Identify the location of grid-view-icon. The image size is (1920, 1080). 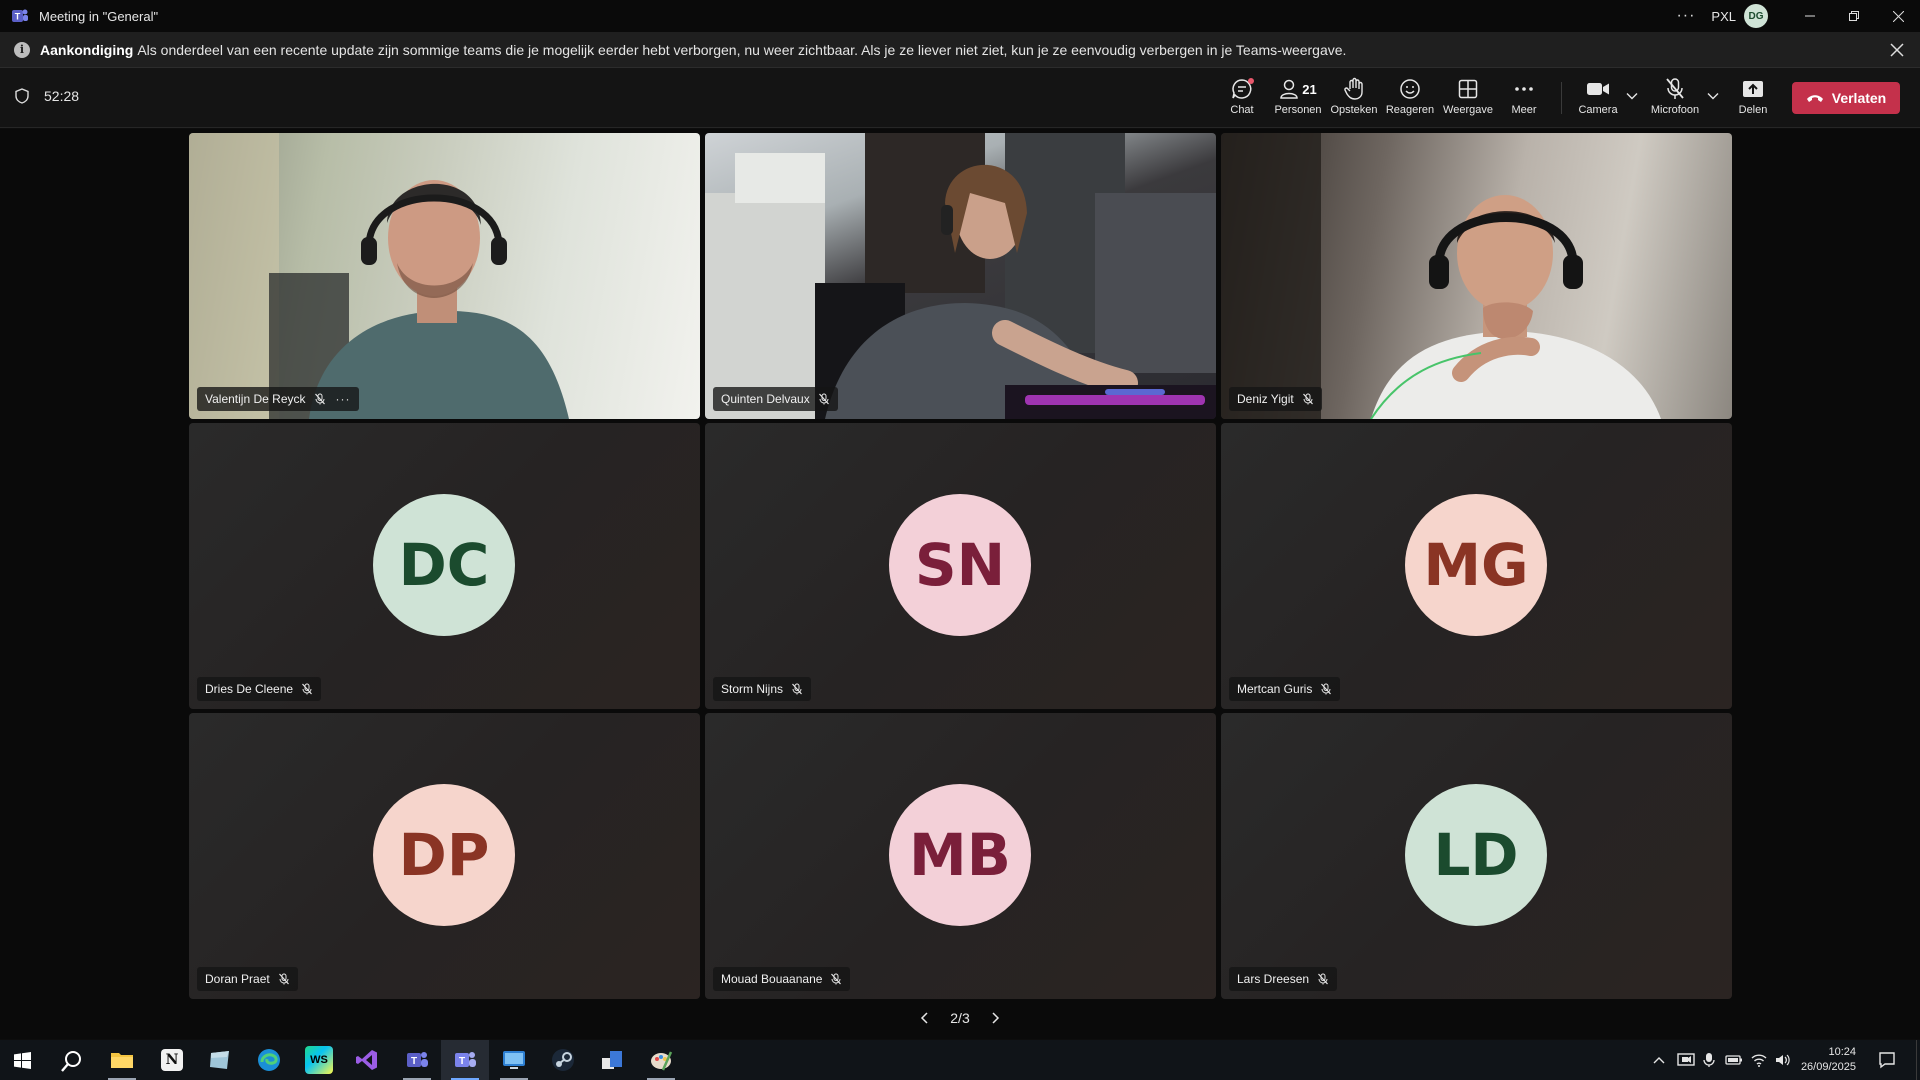
(1468, 89).